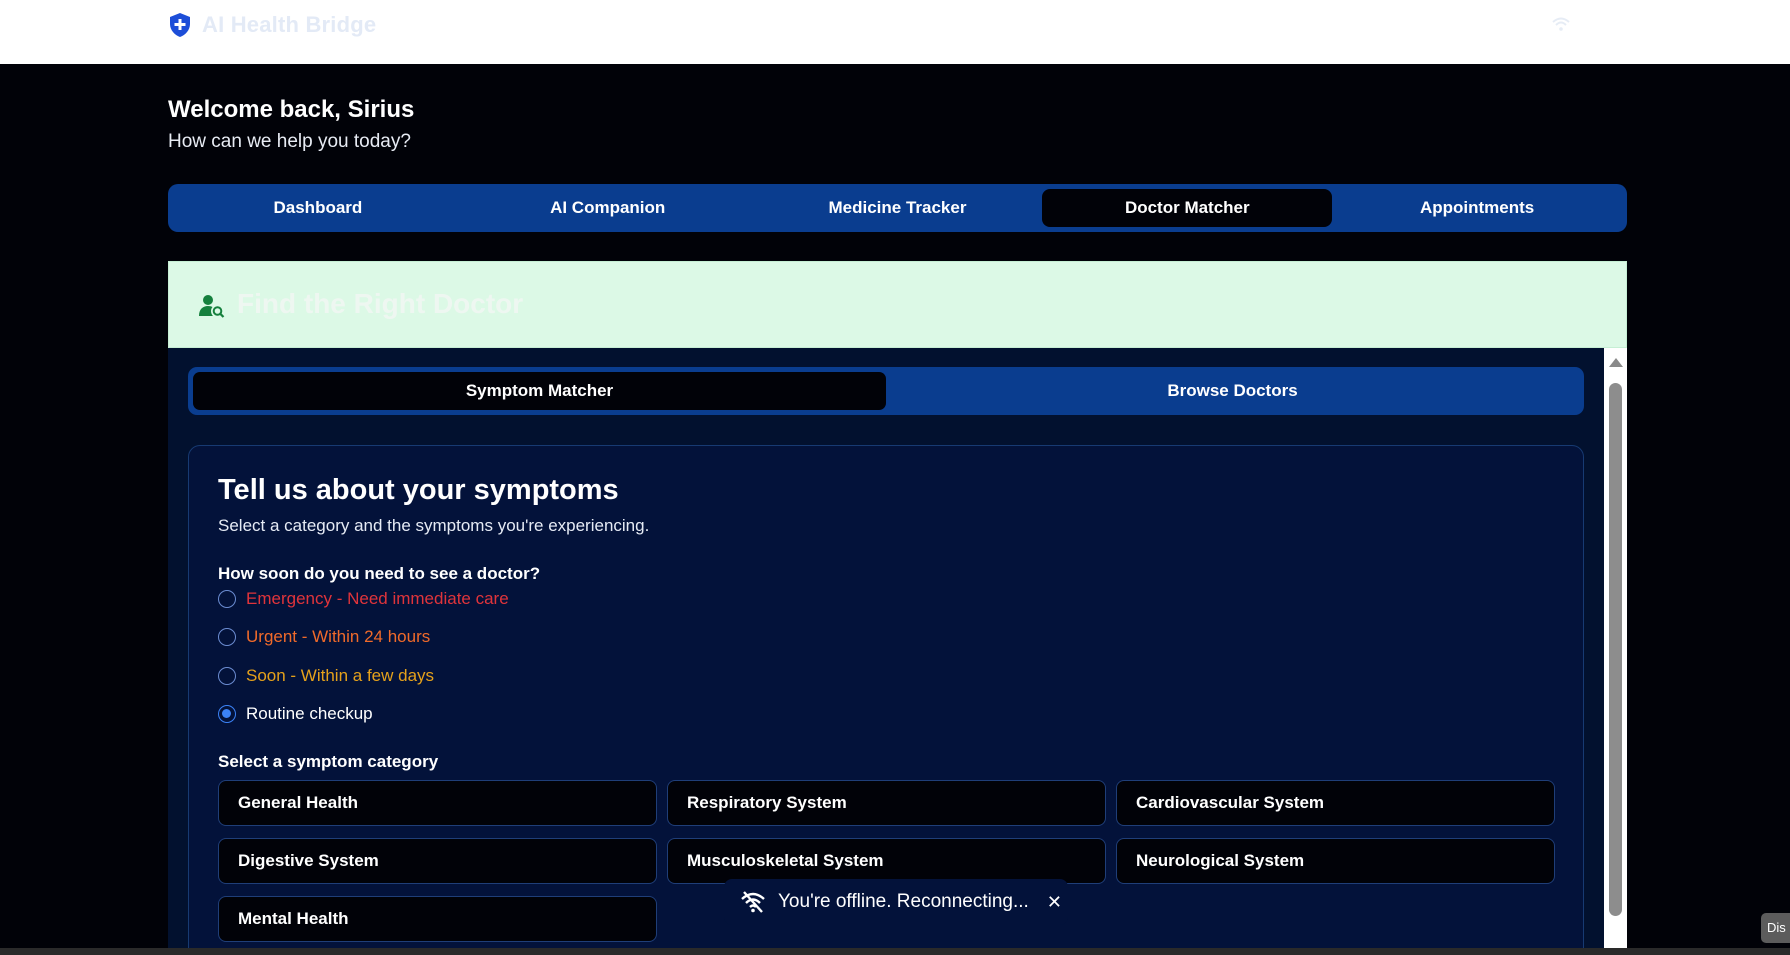 The height and width of the screenshot is (955, 1790). Describe the element at coordinates (437, 919) in the screenshot. I see `category-mental-health: Mental Health` at that location.